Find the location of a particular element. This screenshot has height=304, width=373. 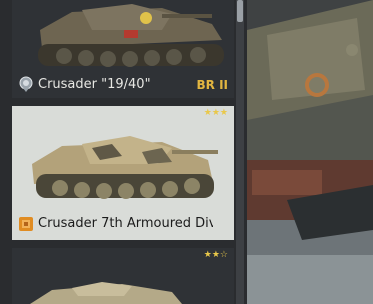

vehicle-name: Crusader "19/40" is located at coordinates (94, 84).